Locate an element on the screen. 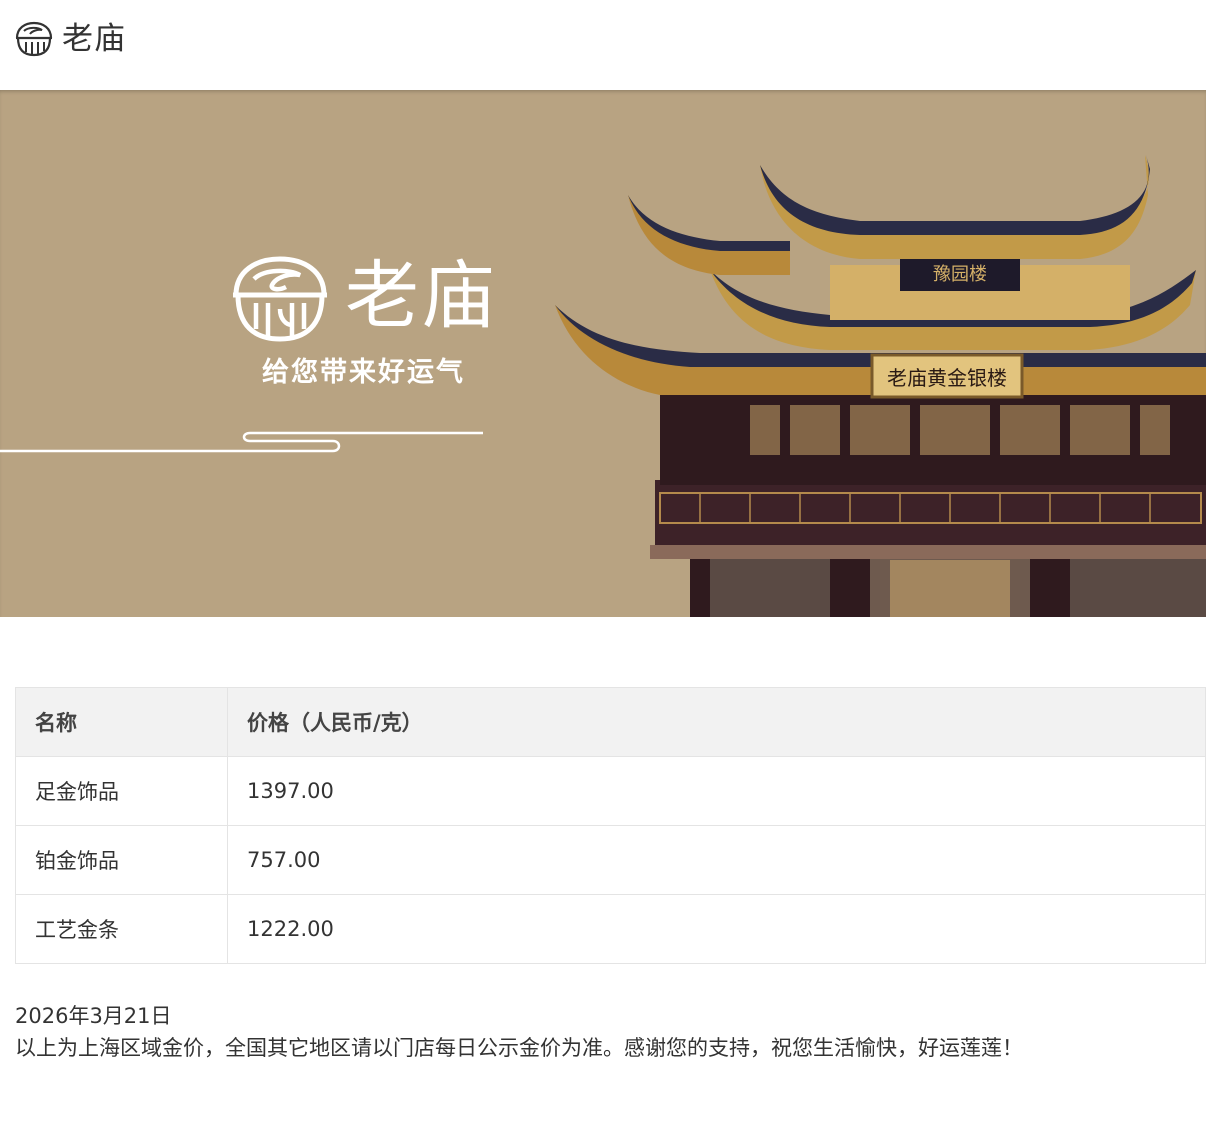  price-cell: 1222.00 is located at coordinates (716, 929).